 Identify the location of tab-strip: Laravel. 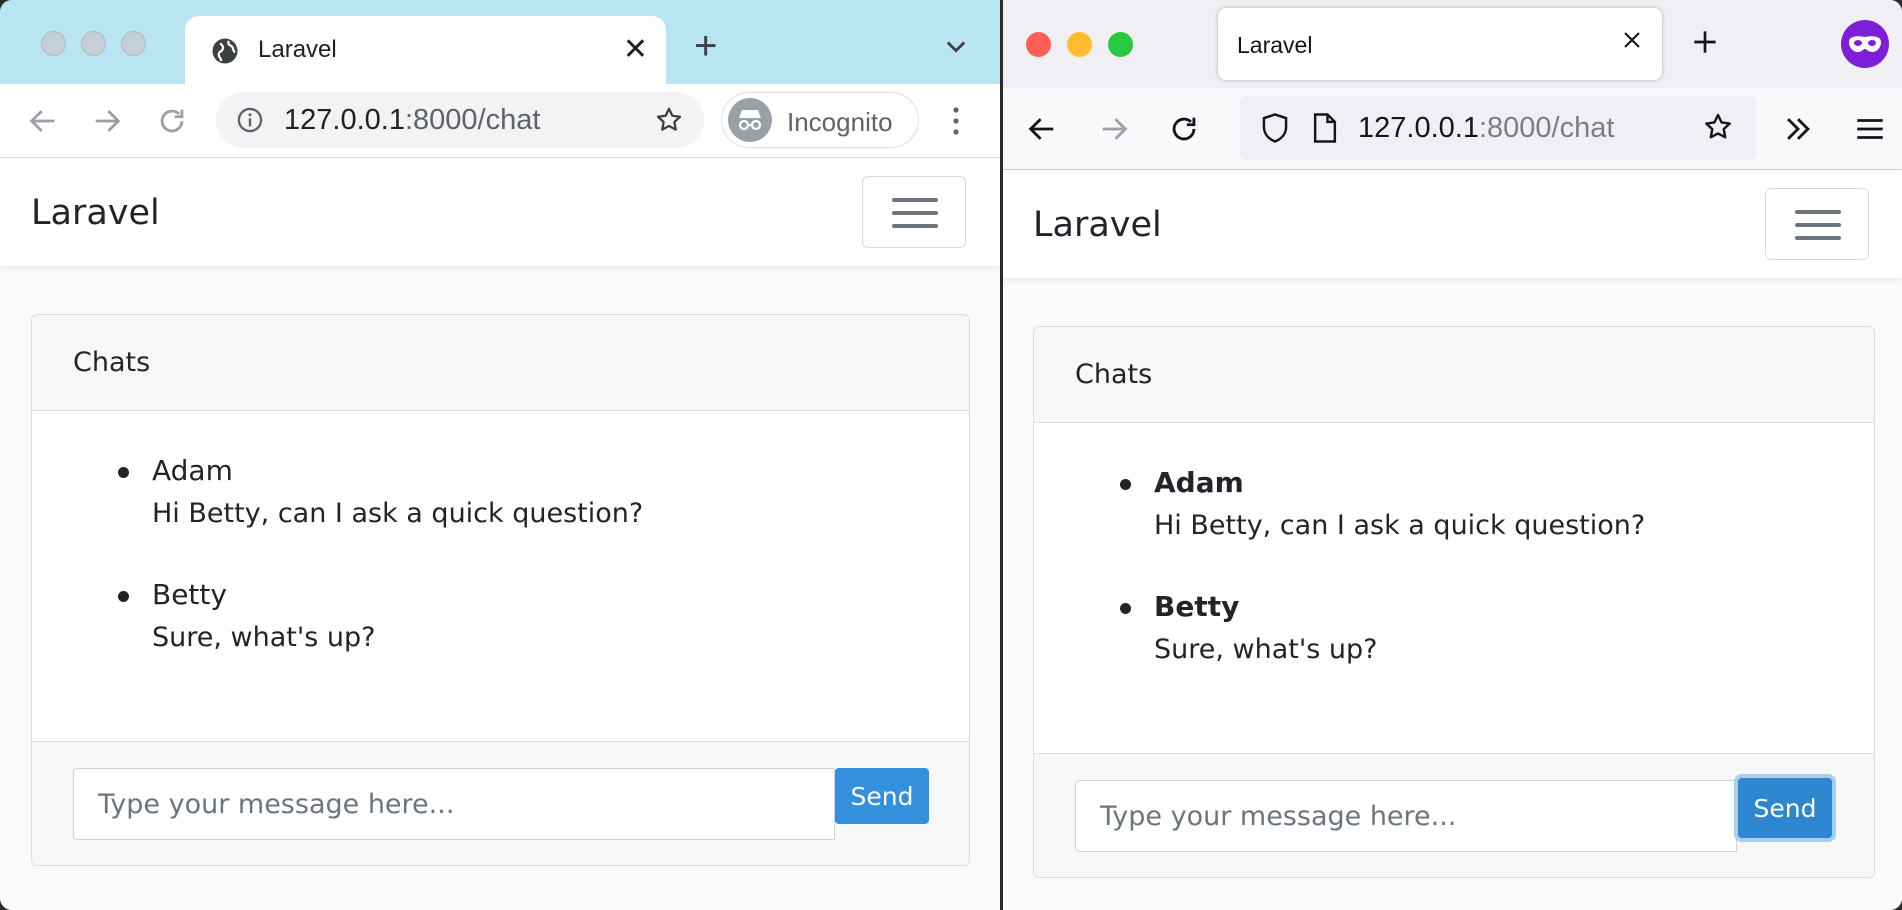
(1452, 44).